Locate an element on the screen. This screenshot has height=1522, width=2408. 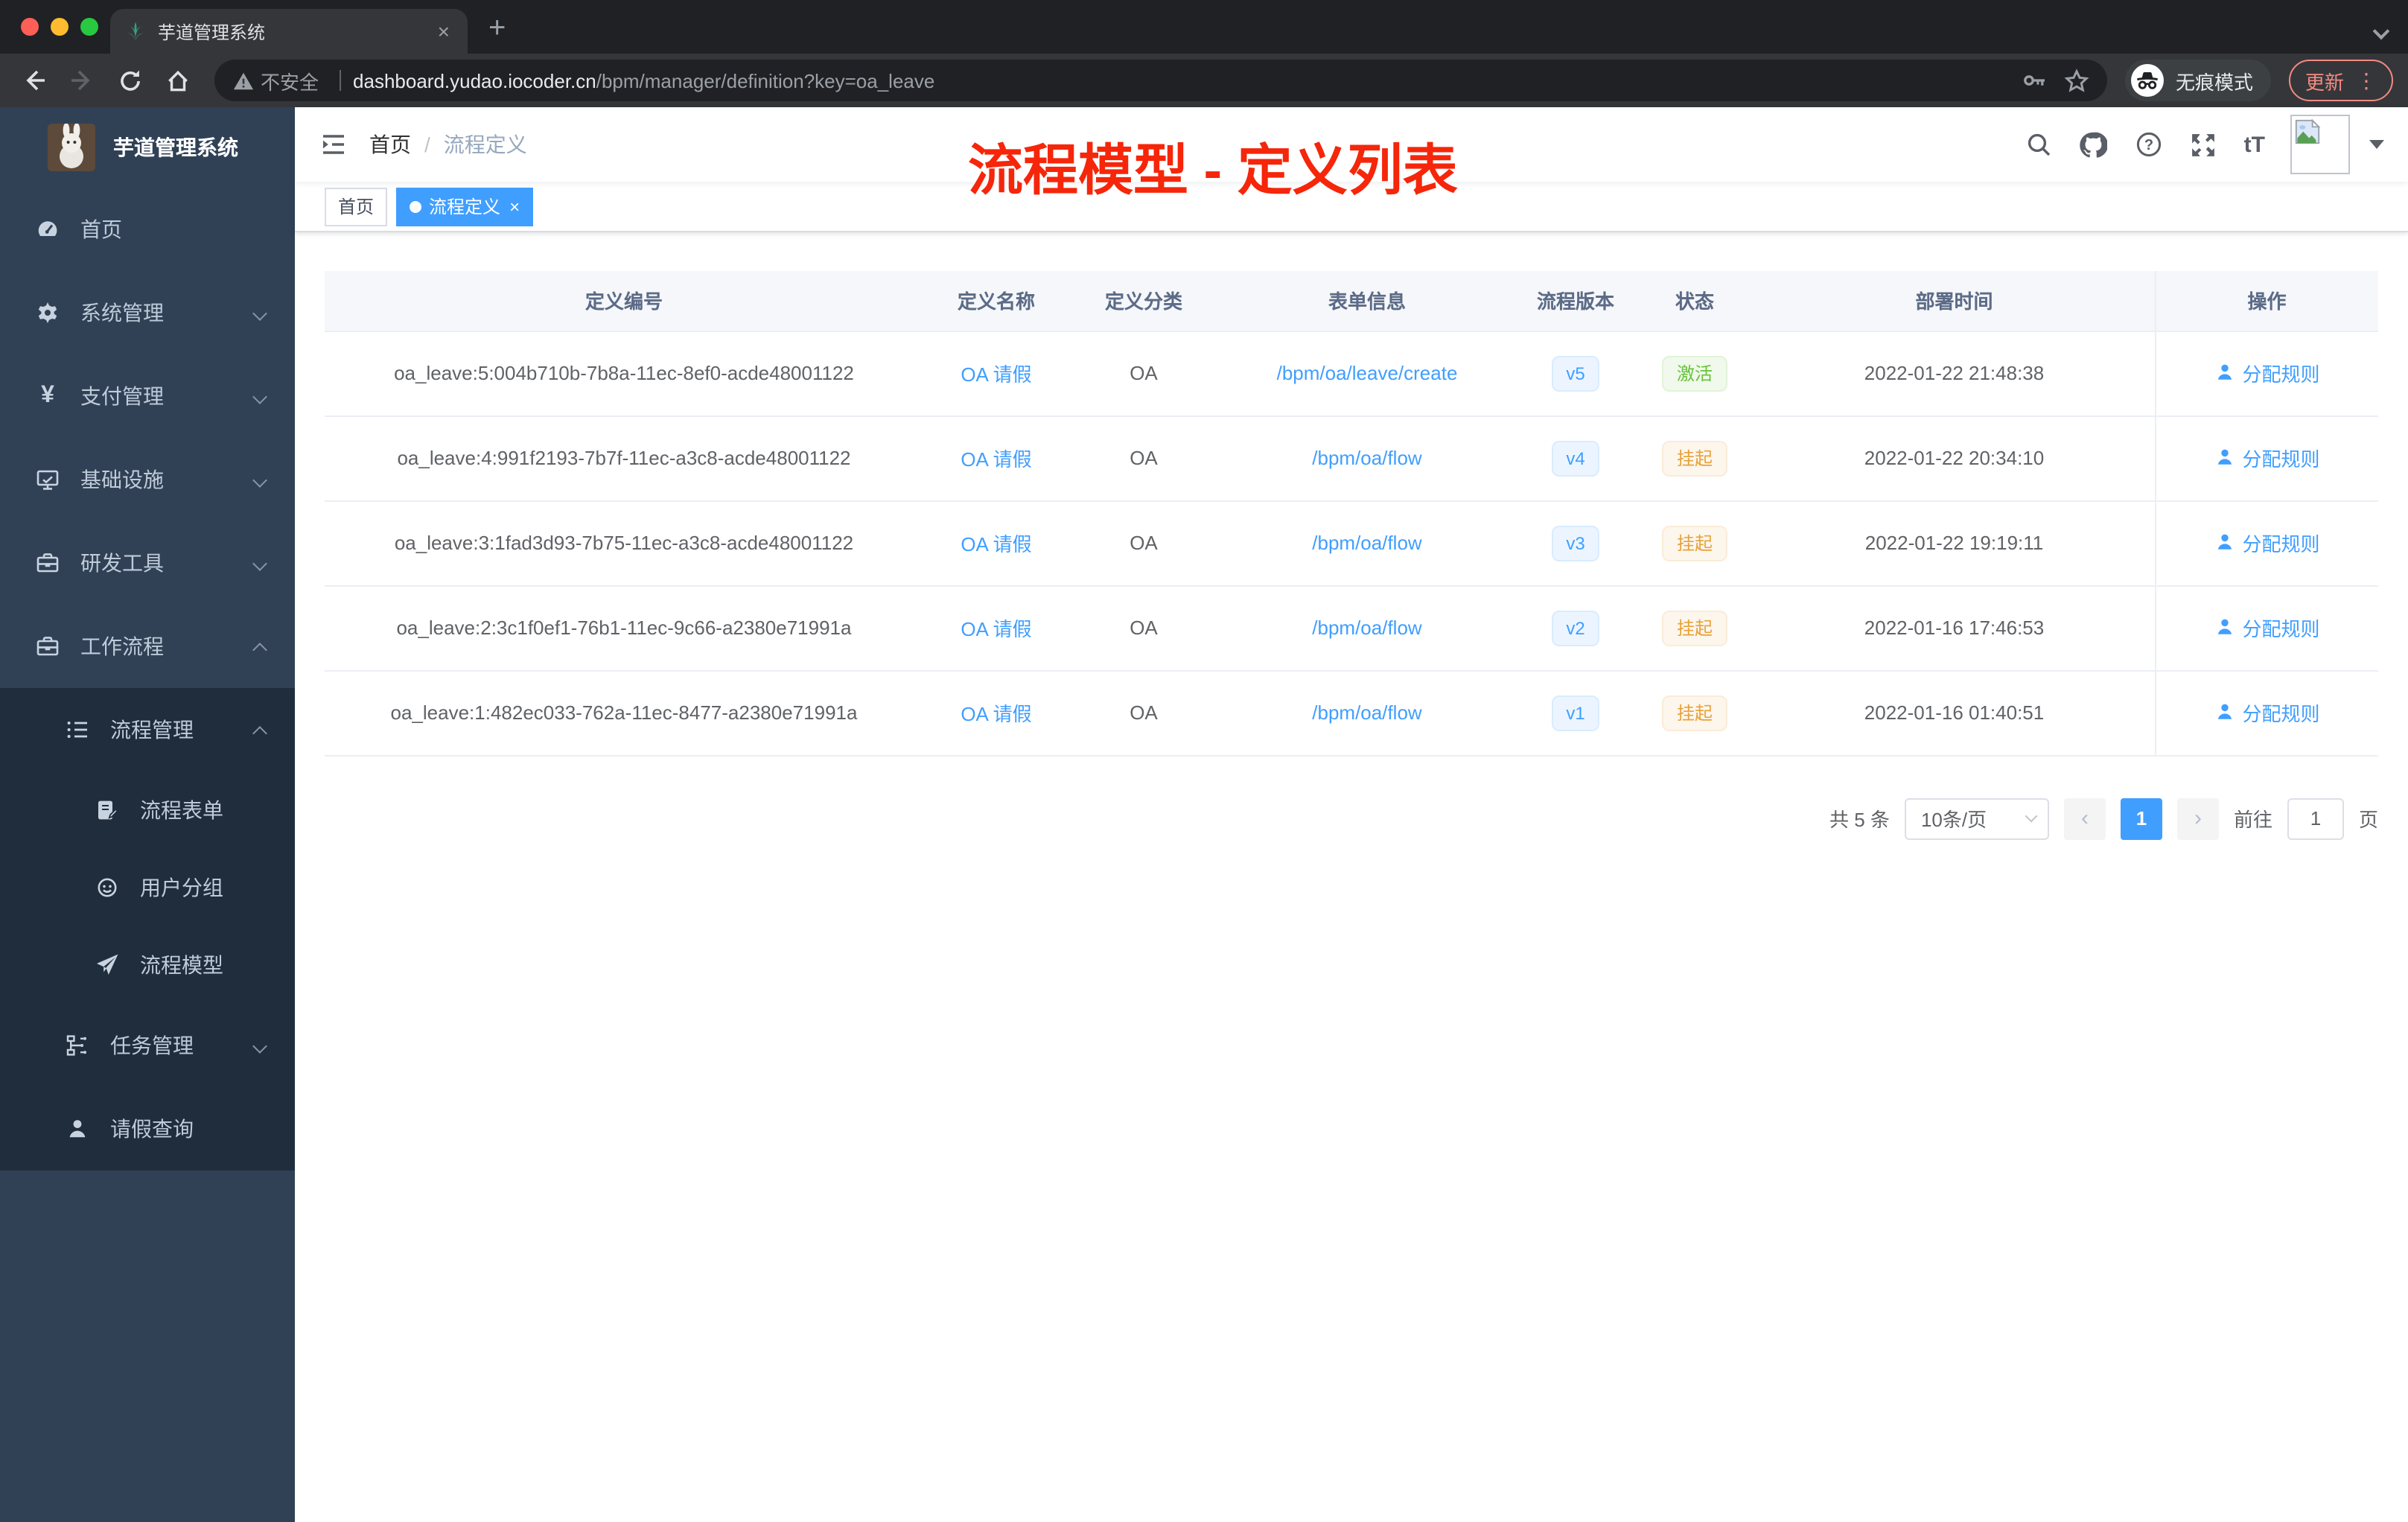
sidebar-item-user-group: 用户分组 is located at coordinates (147, 887).